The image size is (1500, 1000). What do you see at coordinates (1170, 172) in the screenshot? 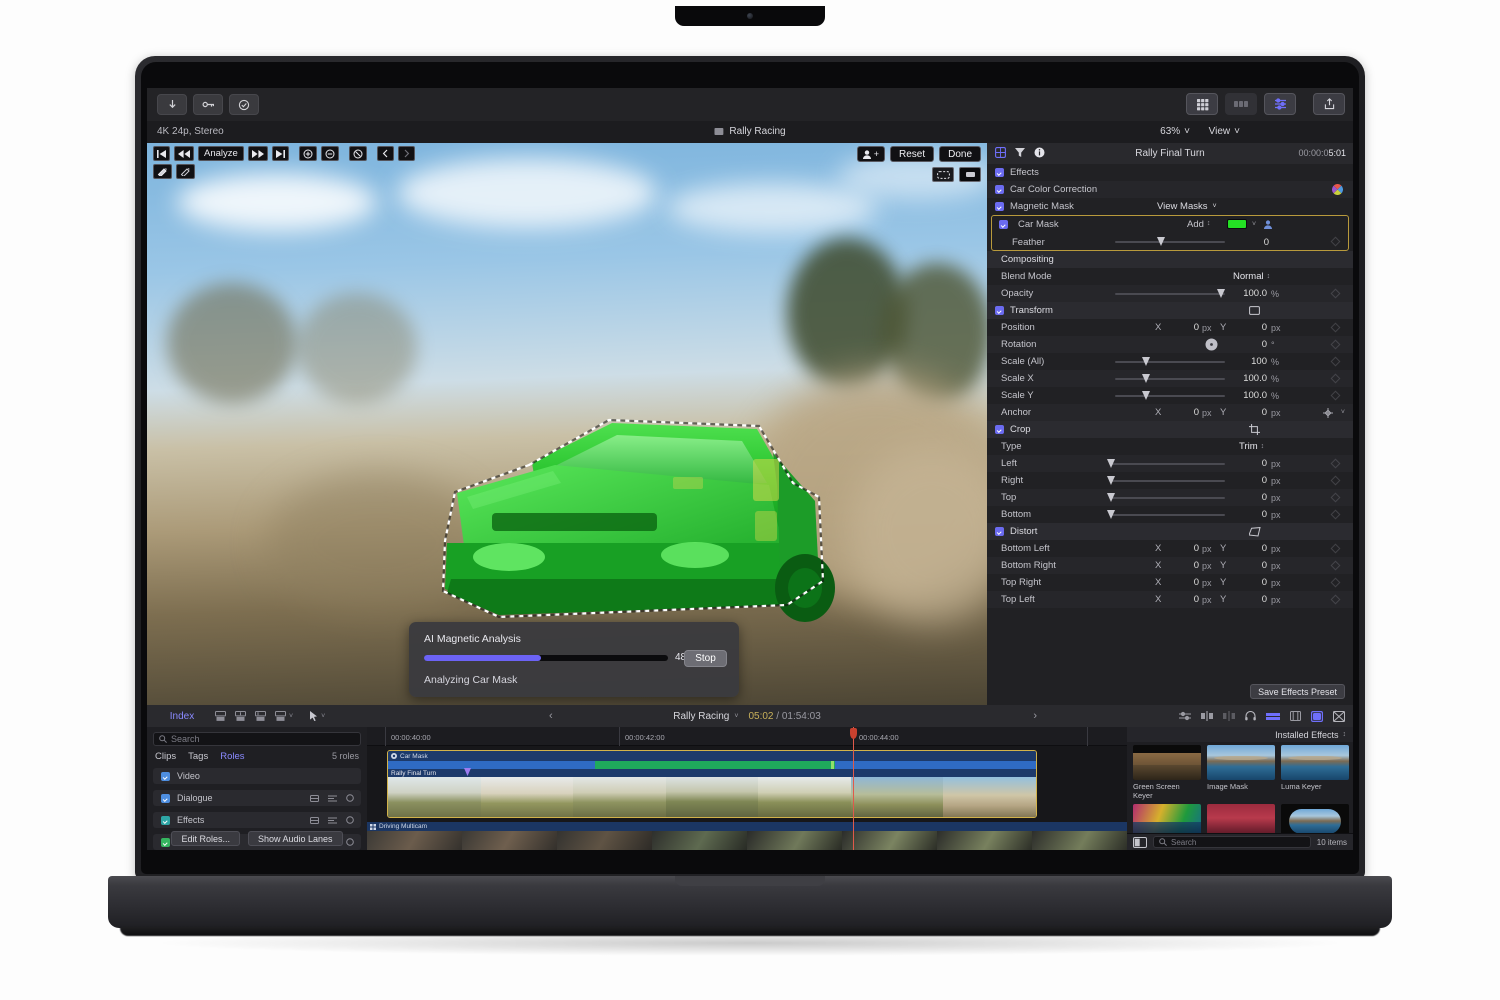
I see `effects-section-header: Effects` at bounding box center [1170, 172].